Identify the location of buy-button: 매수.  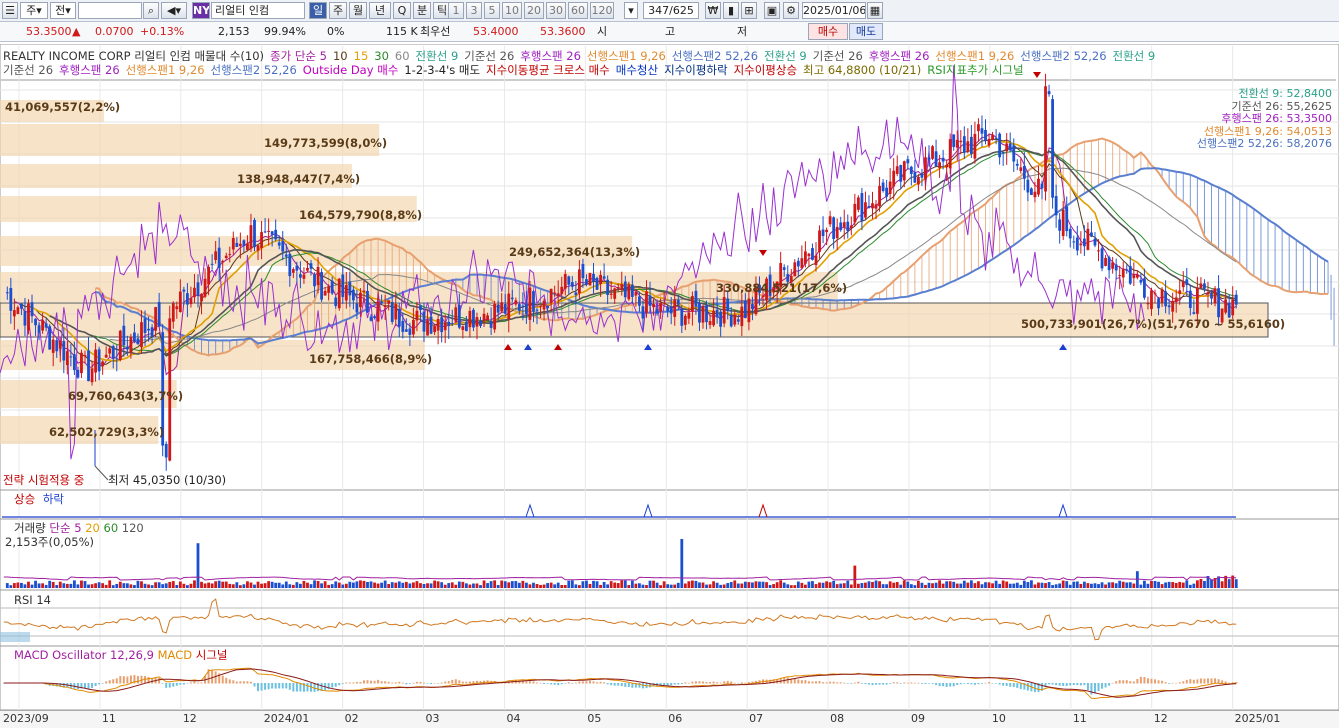
(828, 31).